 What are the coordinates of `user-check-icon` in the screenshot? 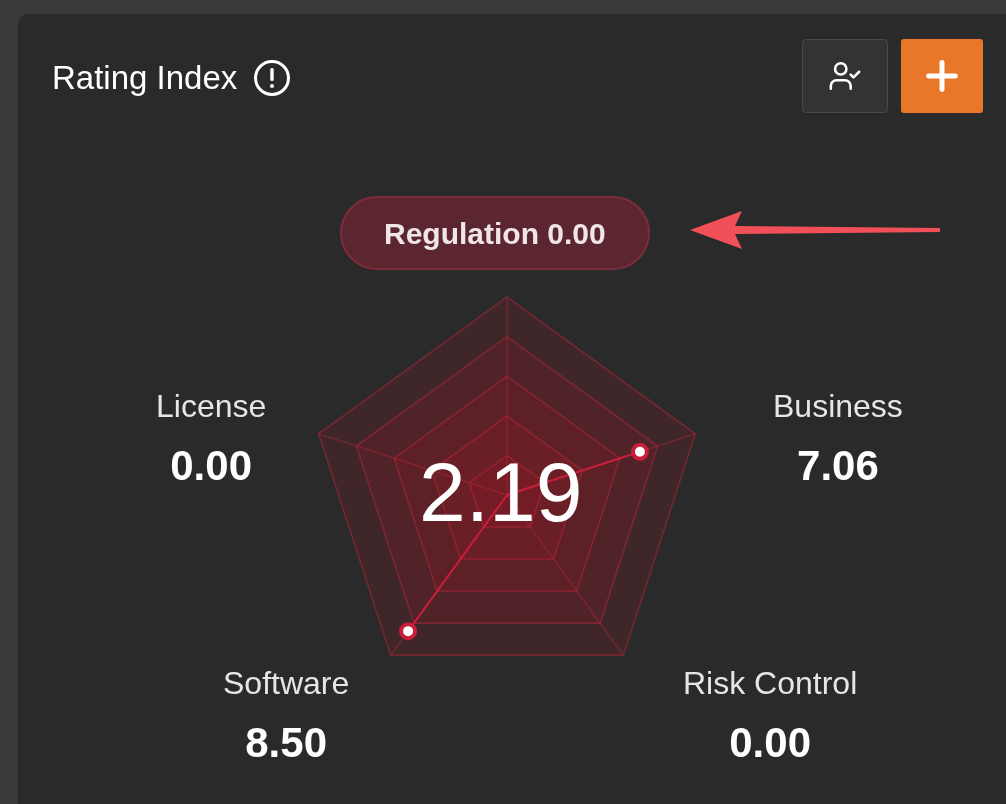 It's located at (845, 76).